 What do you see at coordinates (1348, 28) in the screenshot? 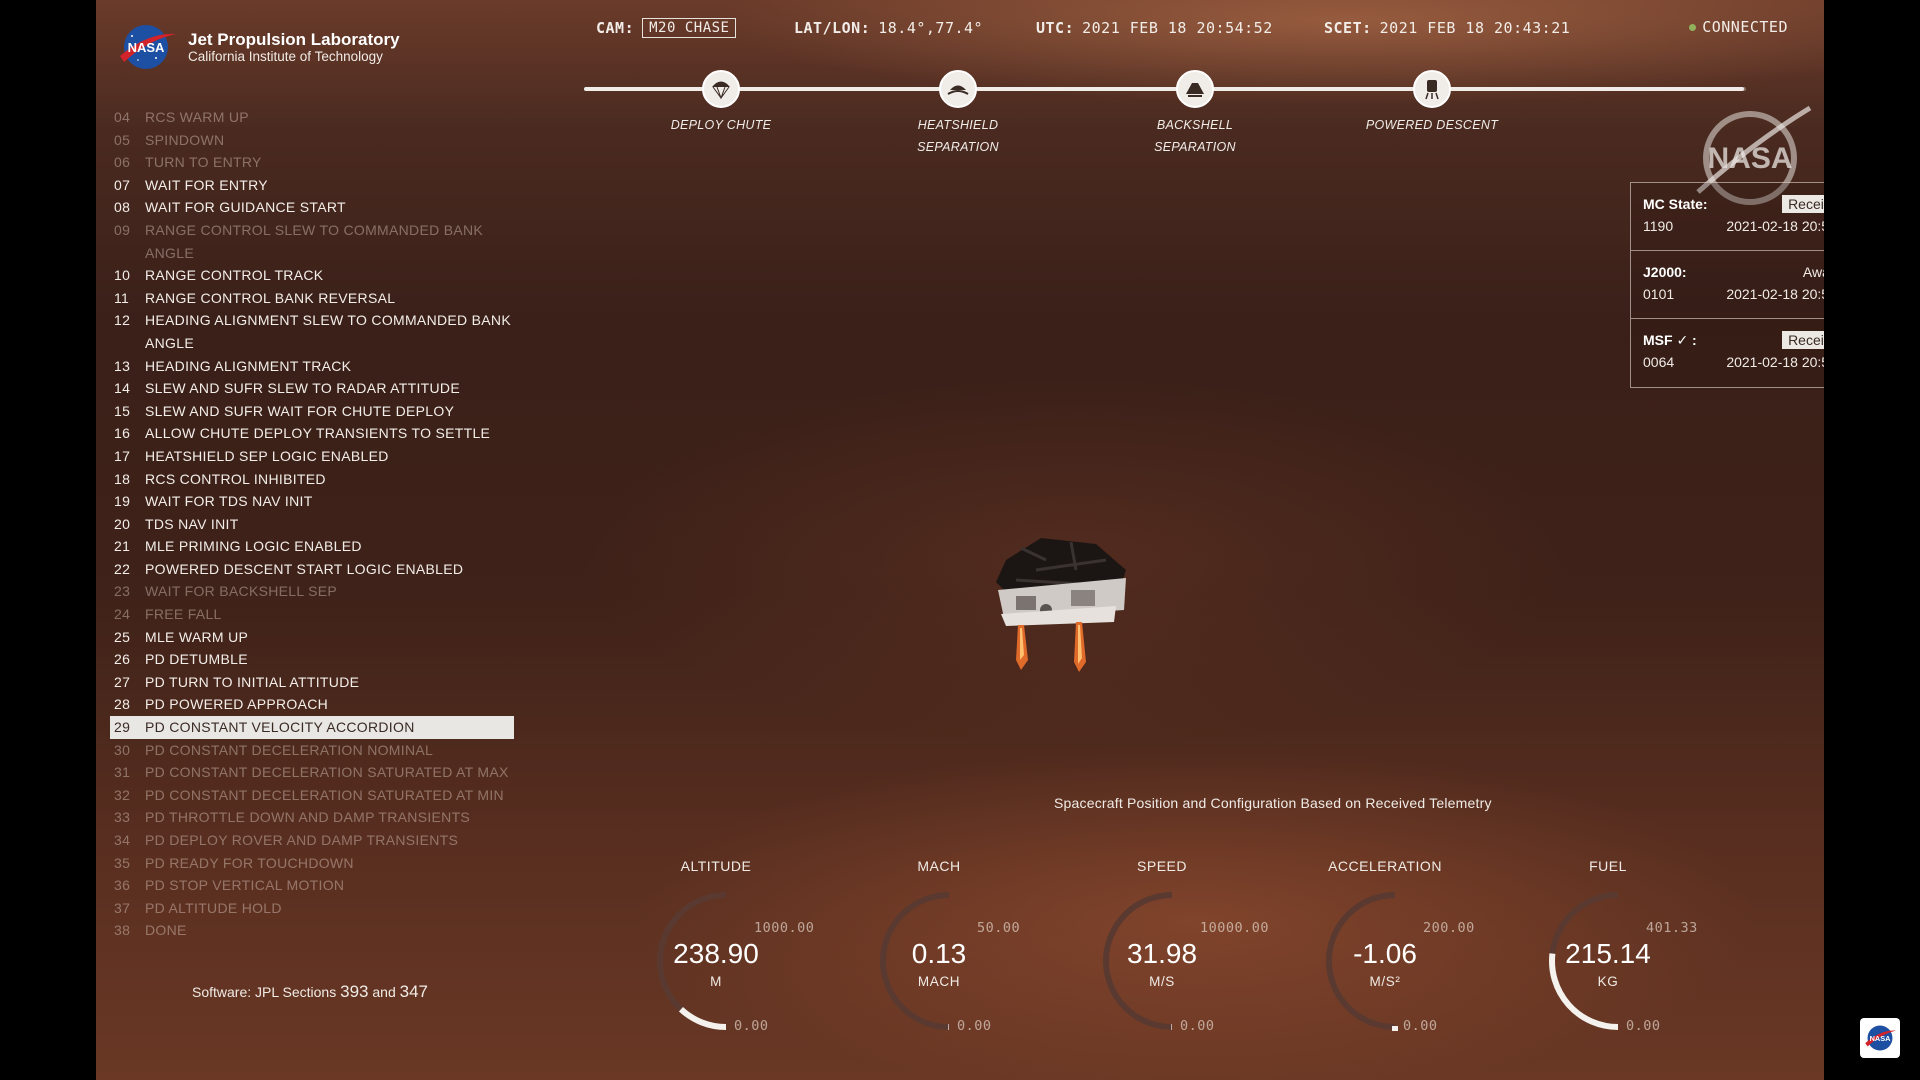
I see `scet-label: SCET:` at bounding box center [1348, 28].